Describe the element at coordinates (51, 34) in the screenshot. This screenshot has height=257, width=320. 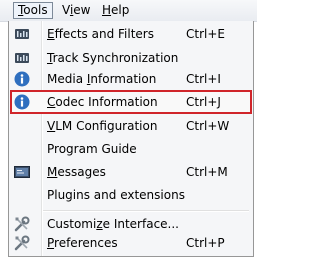
I see `mnemonic-e: E` at that location.